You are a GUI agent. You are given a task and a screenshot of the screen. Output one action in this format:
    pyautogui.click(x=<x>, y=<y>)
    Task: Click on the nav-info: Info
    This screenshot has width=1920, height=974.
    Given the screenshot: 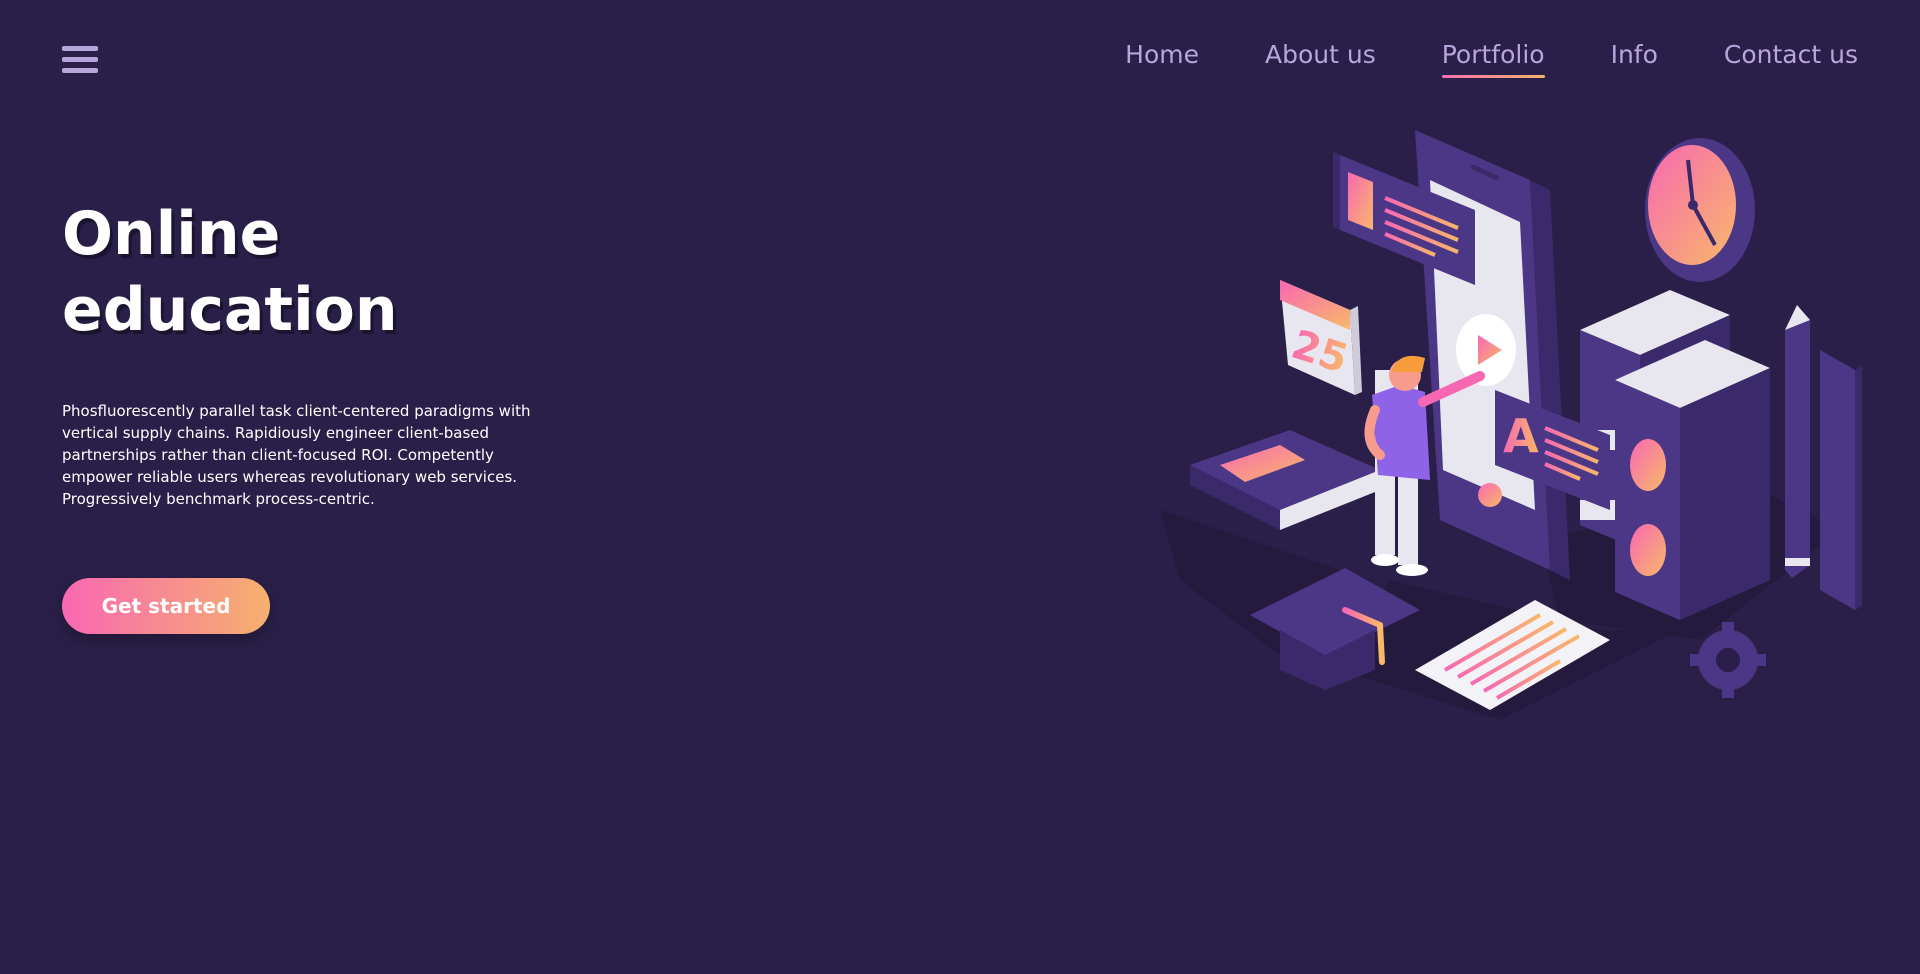 What is the action you would take?
    pyautogui.click(x=1634, y=58)
    